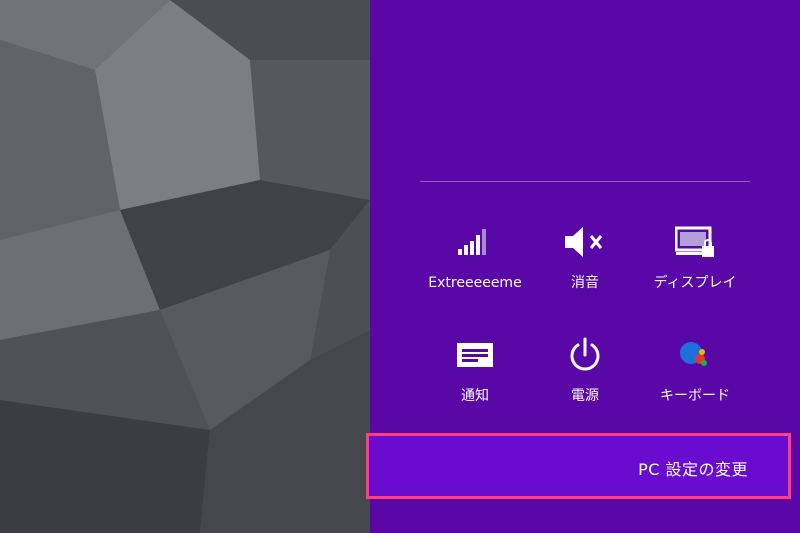 The height and width of the screenshot is (533, 800). Describe the element at coordinates (585, 355) in the screenshot. I see `power-icon` at that location.